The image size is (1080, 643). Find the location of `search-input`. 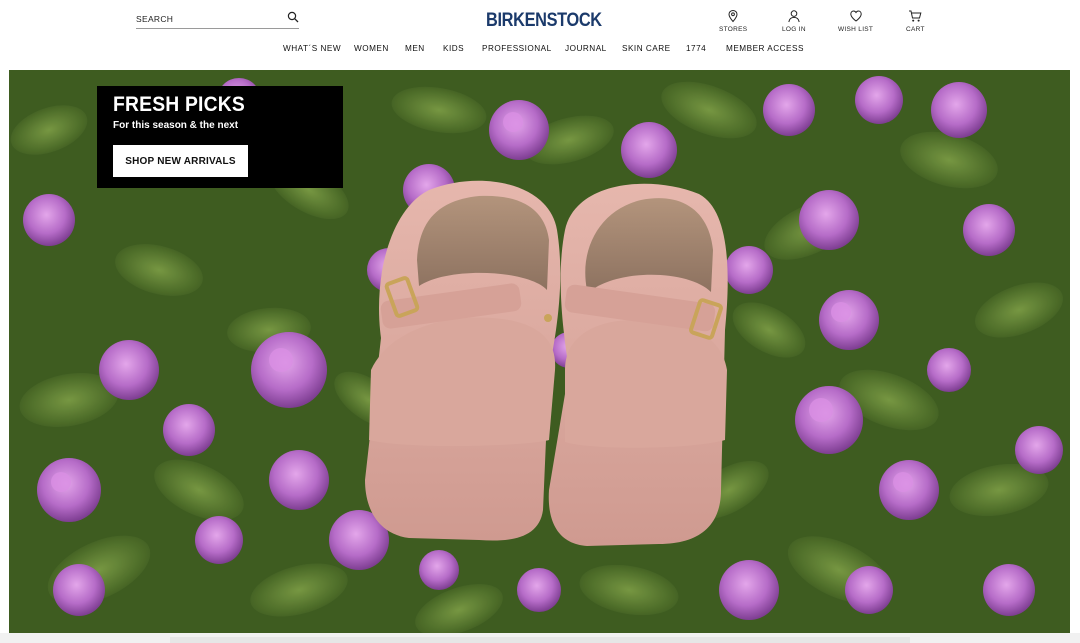

search-input is located at coordinates (206, 19).